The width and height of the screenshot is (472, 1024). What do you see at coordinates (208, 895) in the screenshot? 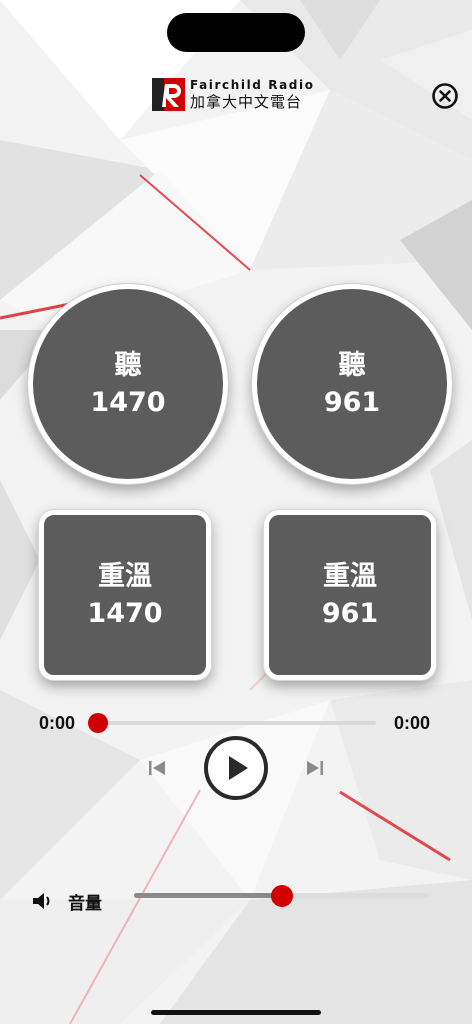
I see `volume-slider-fill` at bounding box center [208, 895].